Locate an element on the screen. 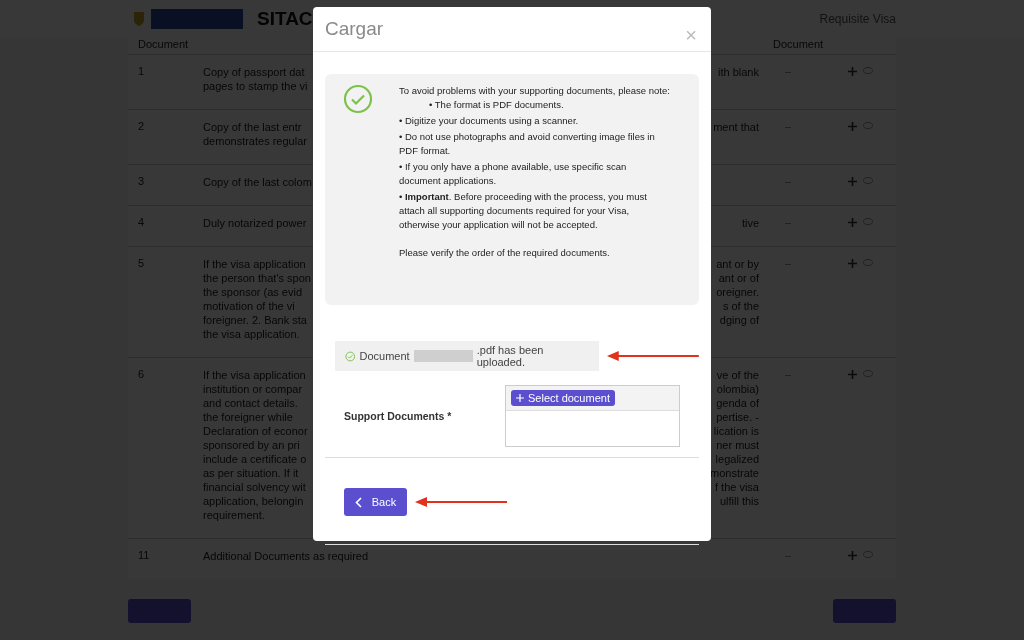 The width and height of the screenshot is (1024, 640). plus-icon is located at coordinates (520, 398).